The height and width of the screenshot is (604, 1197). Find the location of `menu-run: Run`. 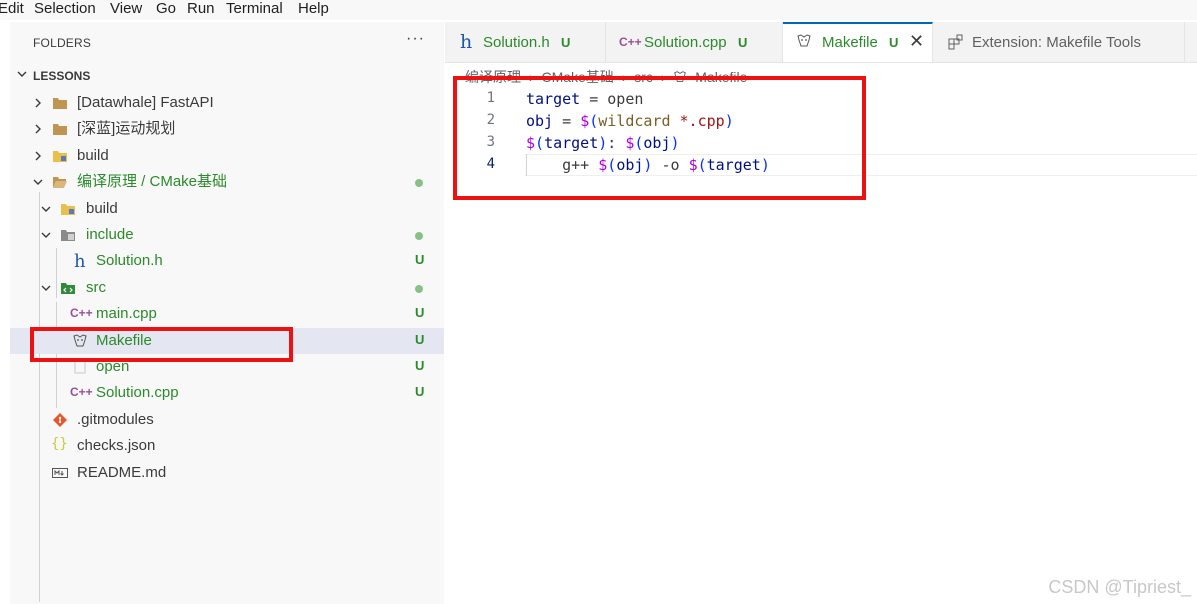

menu-run: Run is located at coordinates (201, 9).